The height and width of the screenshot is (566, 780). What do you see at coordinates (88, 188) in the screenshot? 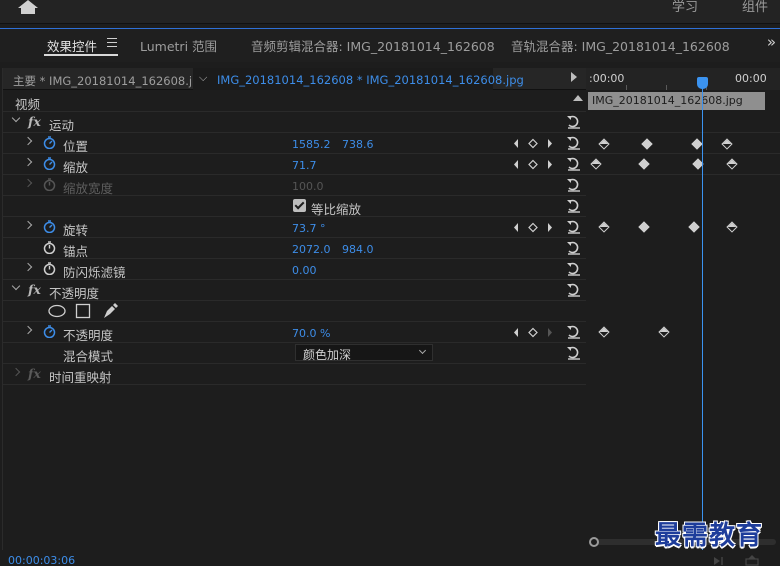
I see `scale-width-label: 缩放宽度` at bounding box center [88, 188].